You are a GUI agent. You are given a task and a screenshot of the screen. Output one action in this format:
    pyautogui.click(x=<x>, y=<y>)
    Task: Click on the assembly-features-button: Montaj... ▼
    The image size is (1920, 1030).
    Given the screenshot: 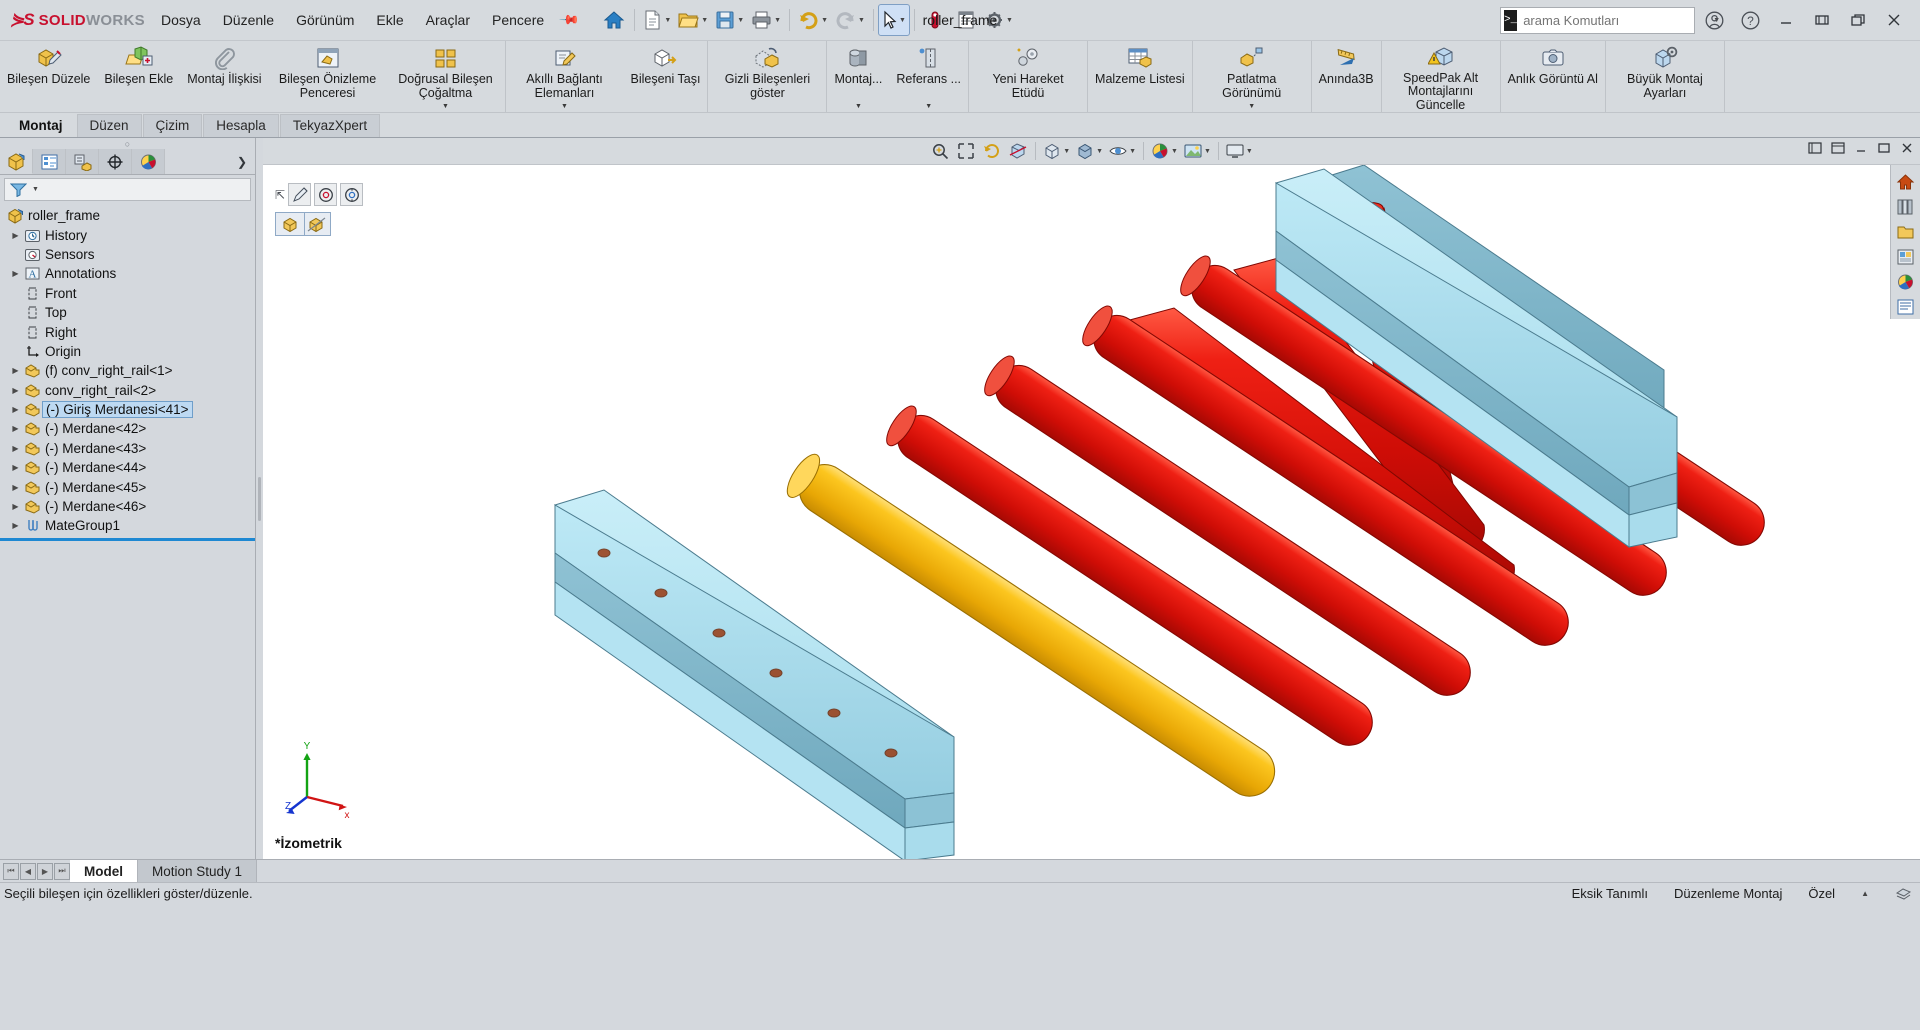 What is the action you would take?
    pyautogui.click(x=858, y=76)
    